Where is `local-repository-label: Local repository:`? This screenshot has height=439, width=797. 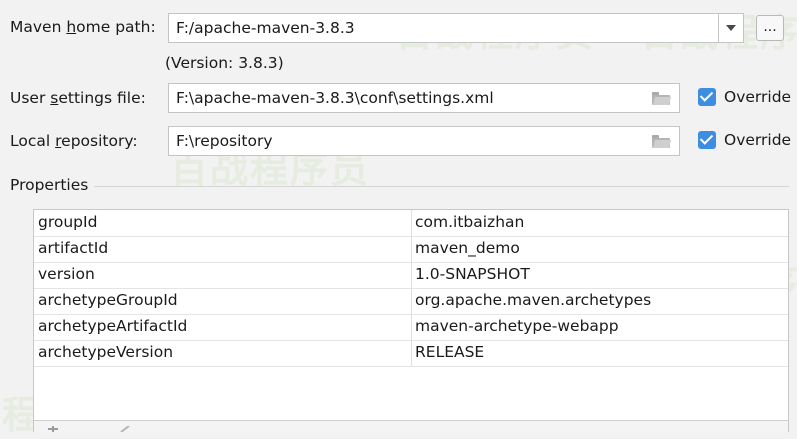 local-repository-label: Local repository: is located at coordinates (74, 141).